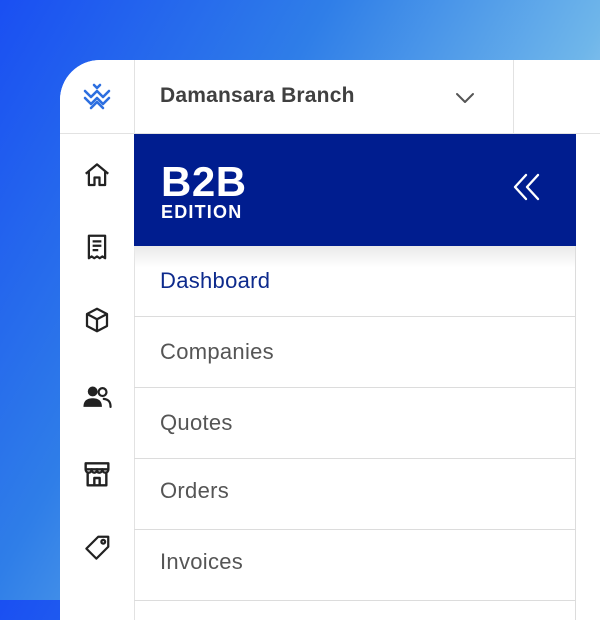  What do you see at coordinates (97, 397) in the screenshot?
I see `users-icon` at bounding box center [97, 397].